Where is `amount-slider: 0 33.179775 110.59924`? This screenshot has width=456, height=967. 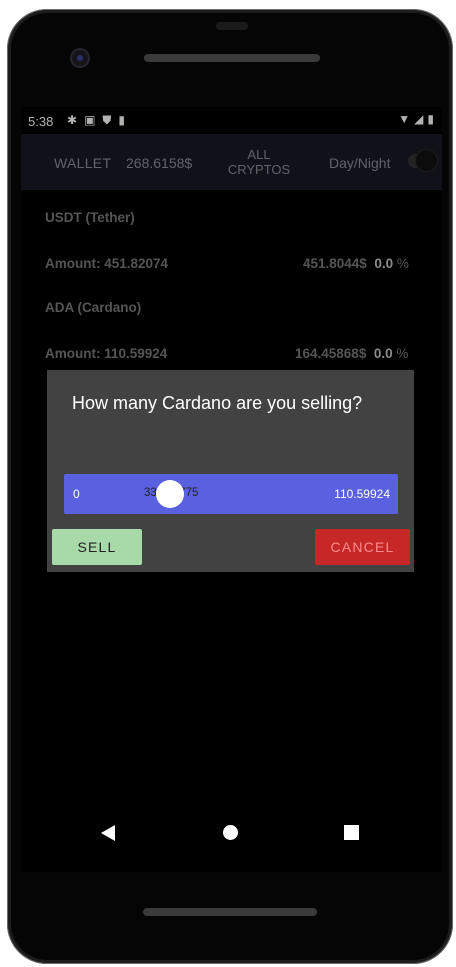
amount-slider: 0 33.179775 110.59924 is located at coordinates (231, 494).